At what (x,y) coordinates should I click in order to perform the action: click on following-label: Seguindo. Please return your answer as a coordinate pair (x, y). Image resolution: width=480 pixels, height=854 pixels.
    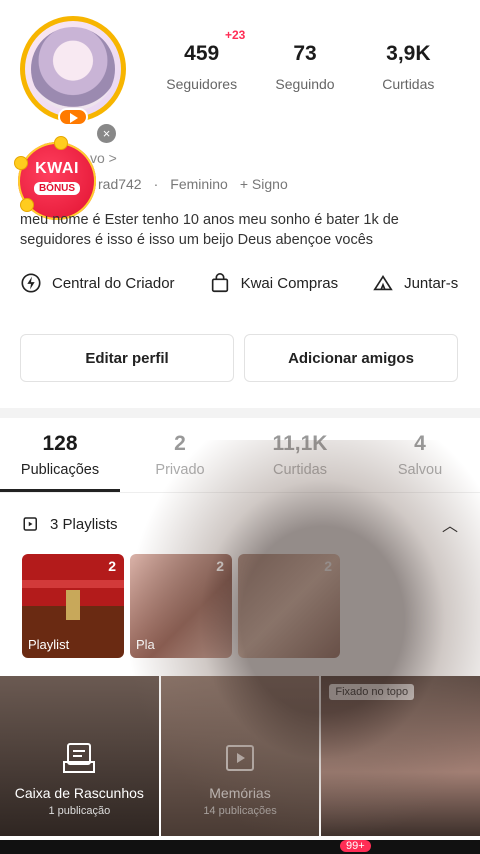
    Looking at the image, I should click on (305, 84).